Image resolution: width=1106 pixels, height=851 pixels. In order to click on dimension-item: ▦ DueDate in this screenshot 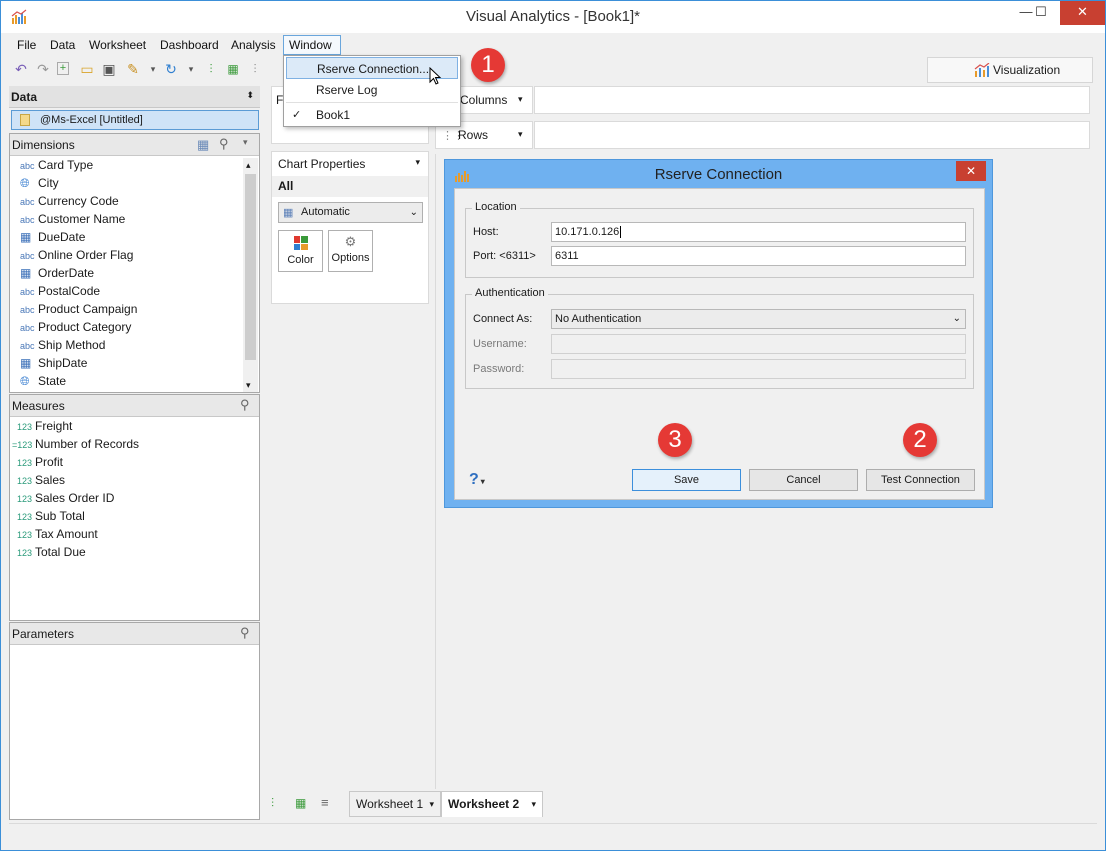, I will do `click(134, 237)`.